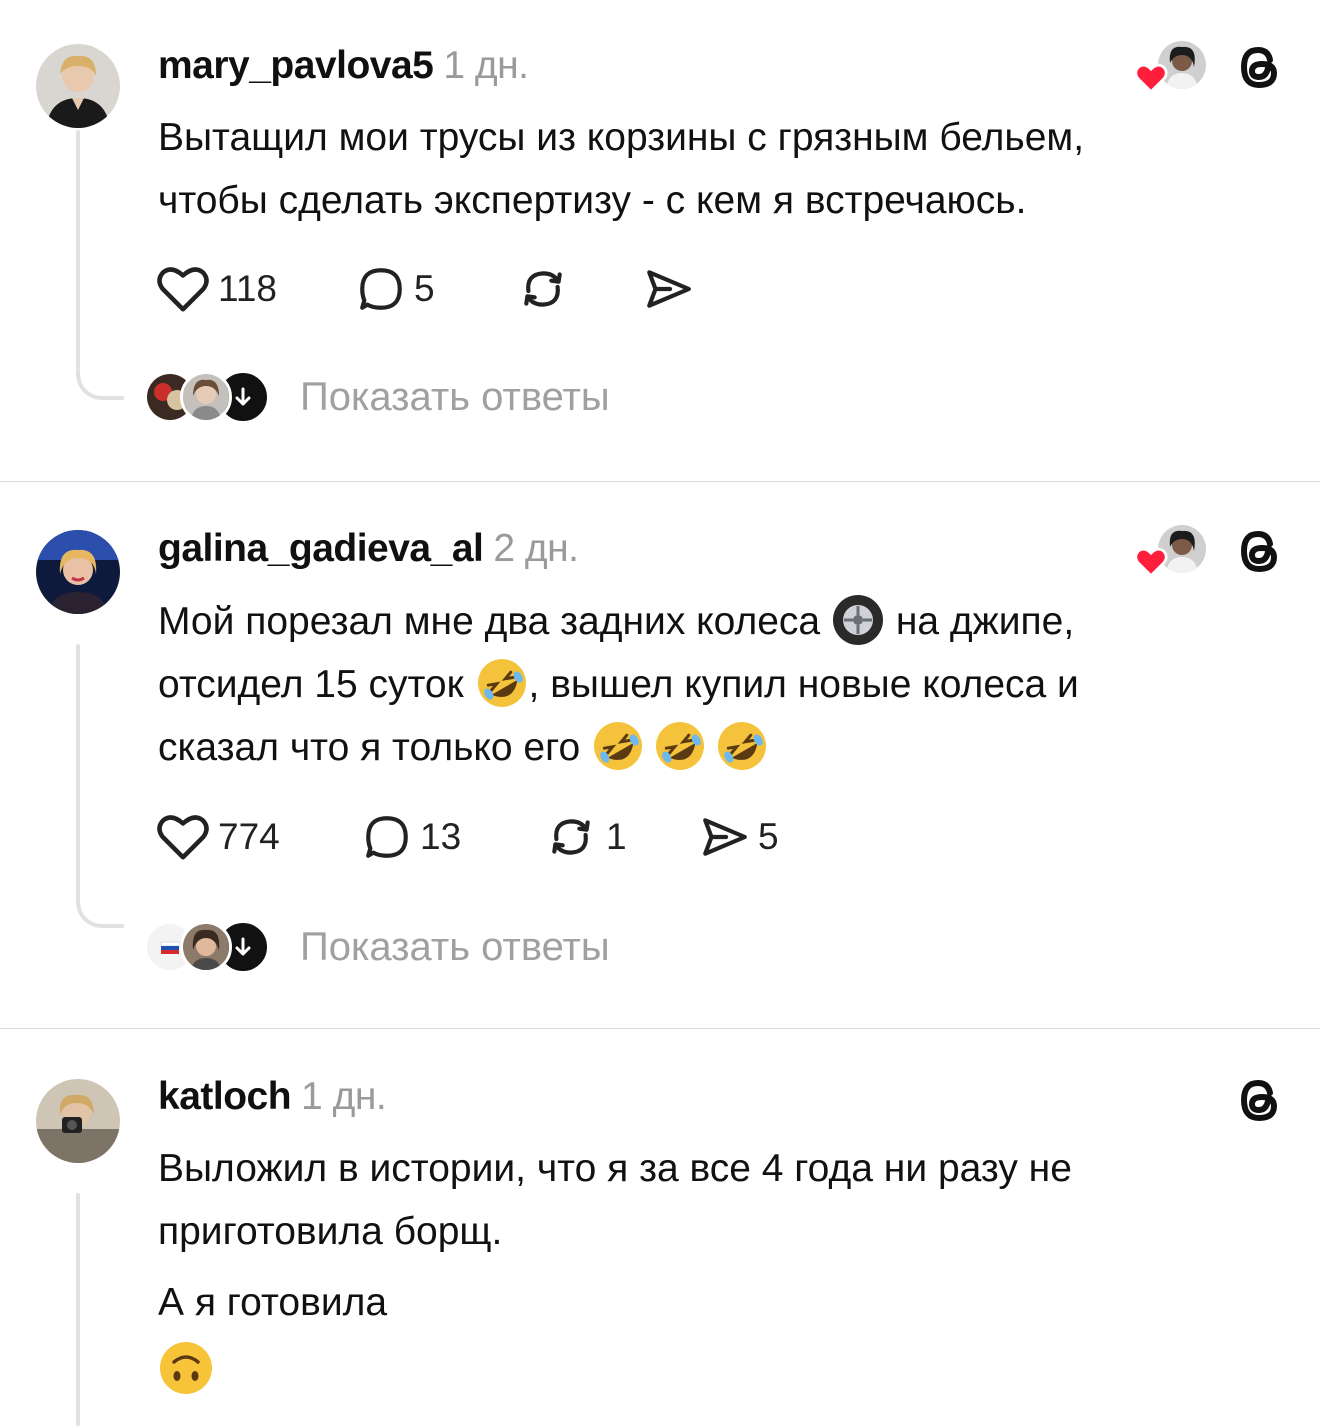 The image size is (1320, 1426). What do you see at coordinates (441, 836) in the screenshot?
I see `comment-count: 13` at bounding box center [441, 836].